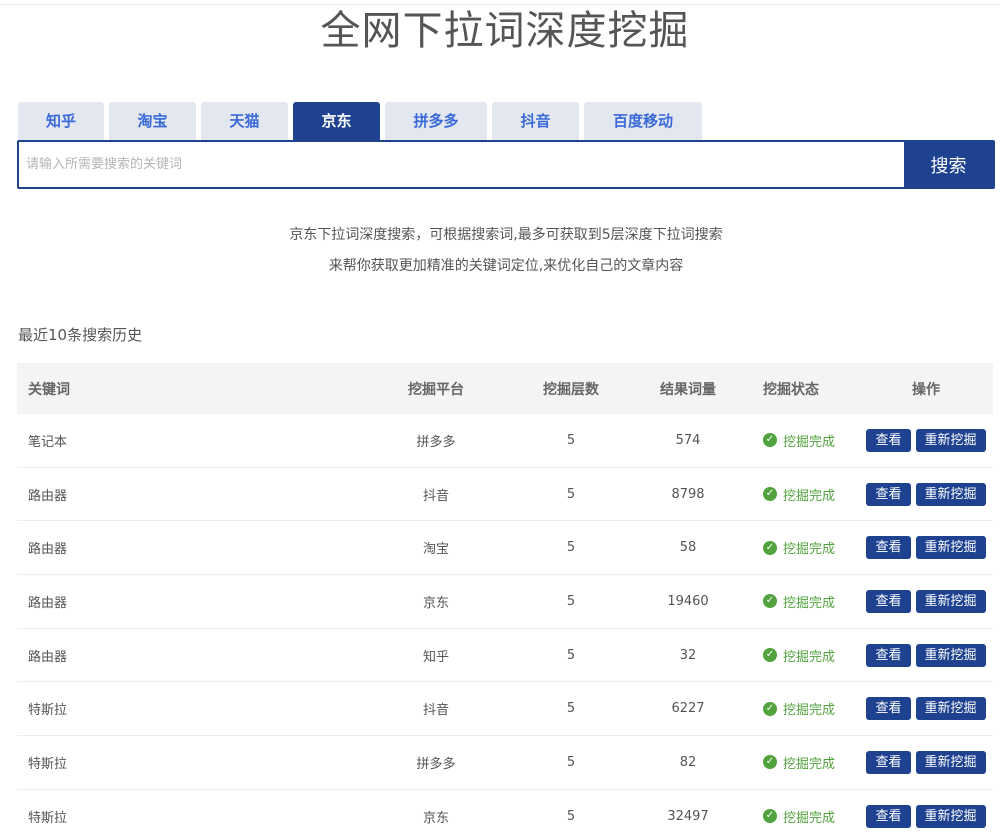  I want to click on header-platform: 挖掘平台, so click(436, 389).